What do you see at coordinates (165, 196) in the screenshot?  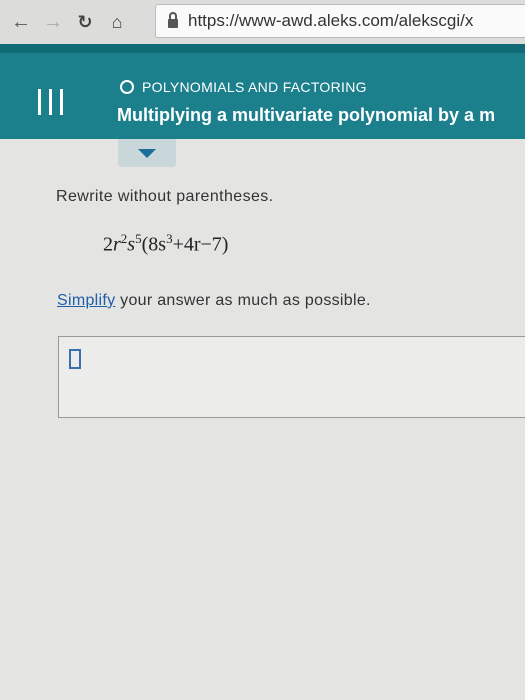 I see `problem-prompt: Rewrite without parentheses.` at bounding box center [165, 196].